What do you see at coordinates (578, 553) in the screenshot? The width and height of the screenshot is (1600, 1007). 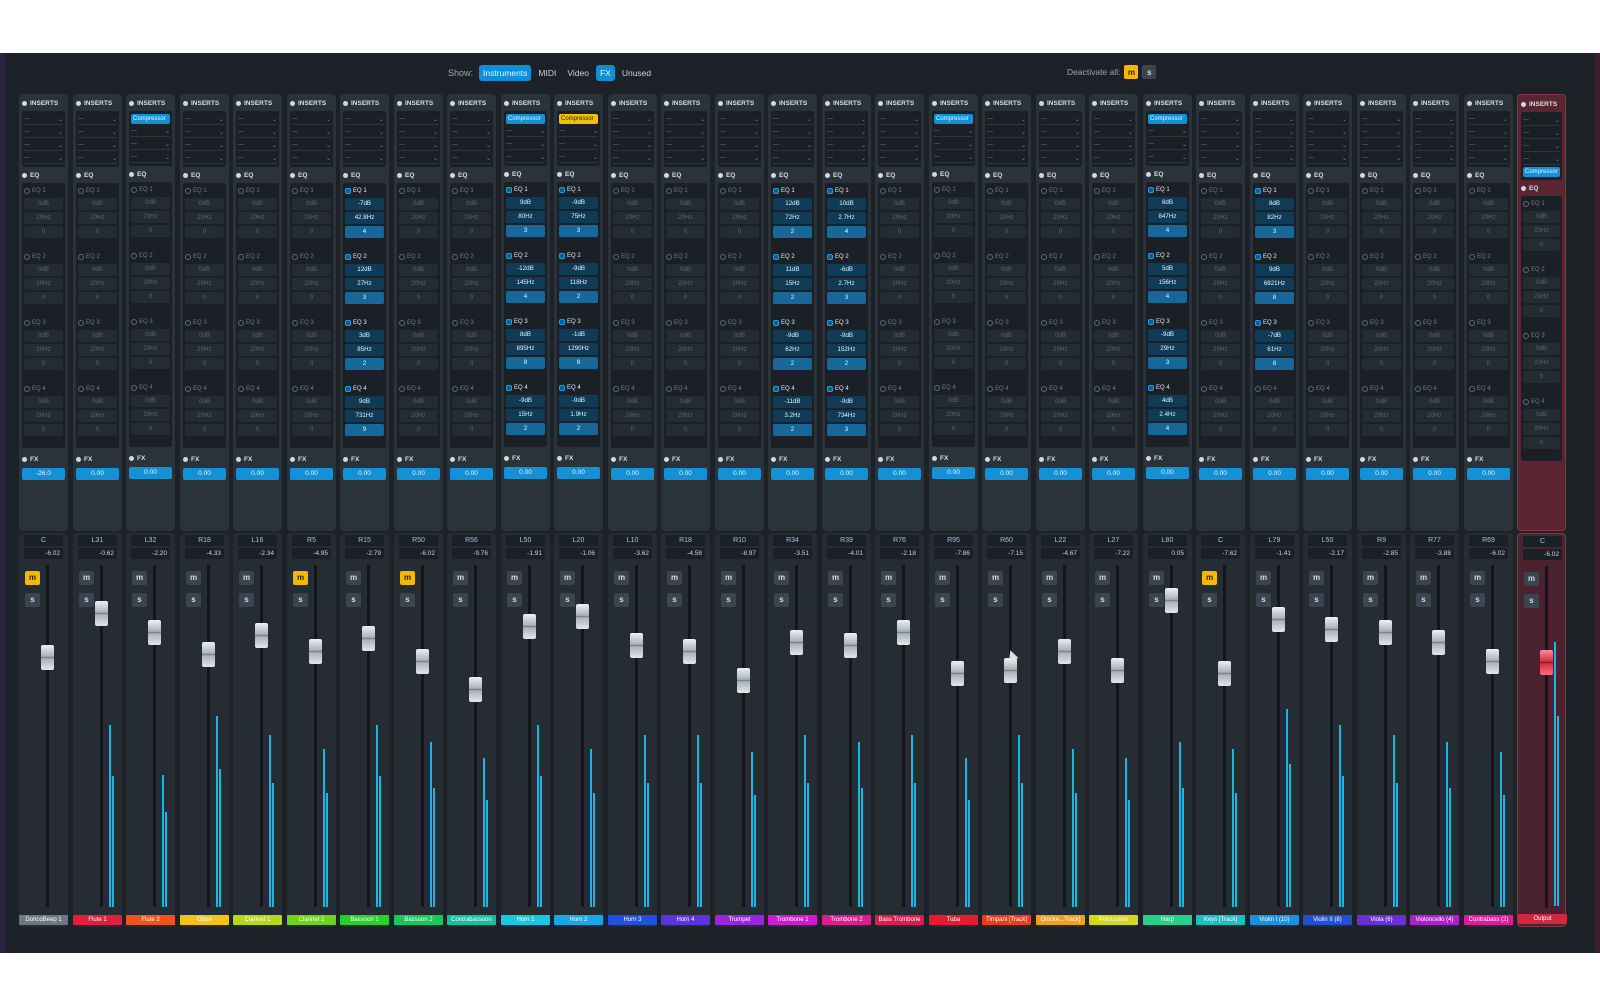 I see `volume-readout: -1.06` at bounding box center [578, 553].